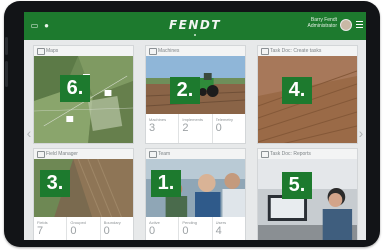 Image resolution: width=386 pixels, height=250 pixels. What do you see at coordinates (169, 51) in the screenshot?
I see `tile-title: Machines` at bounding box center [169, 51].